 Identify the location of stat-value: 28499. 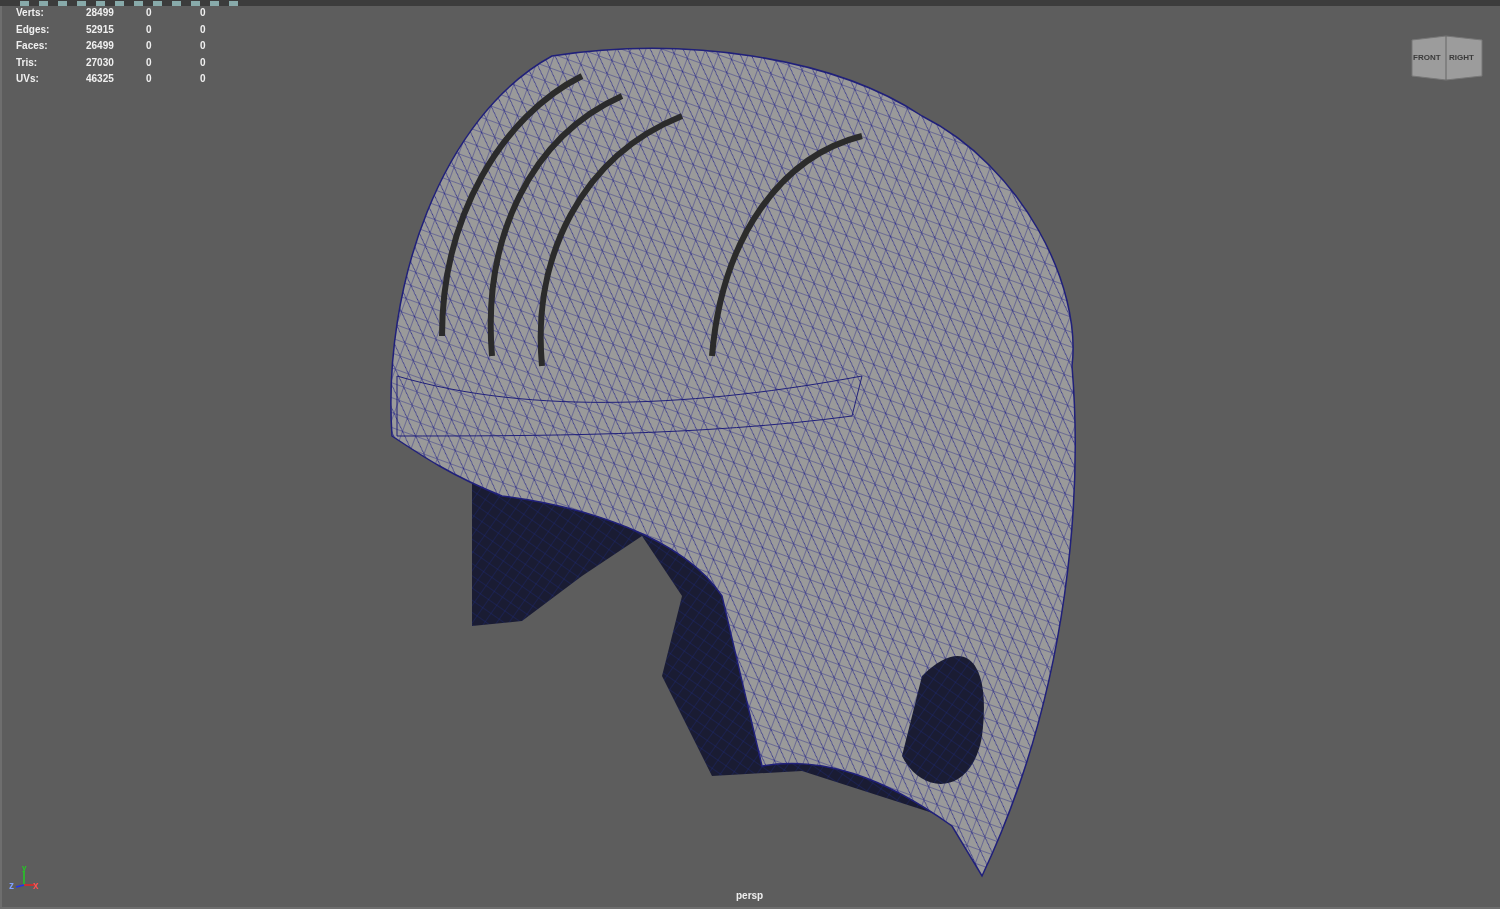
(100, 13).